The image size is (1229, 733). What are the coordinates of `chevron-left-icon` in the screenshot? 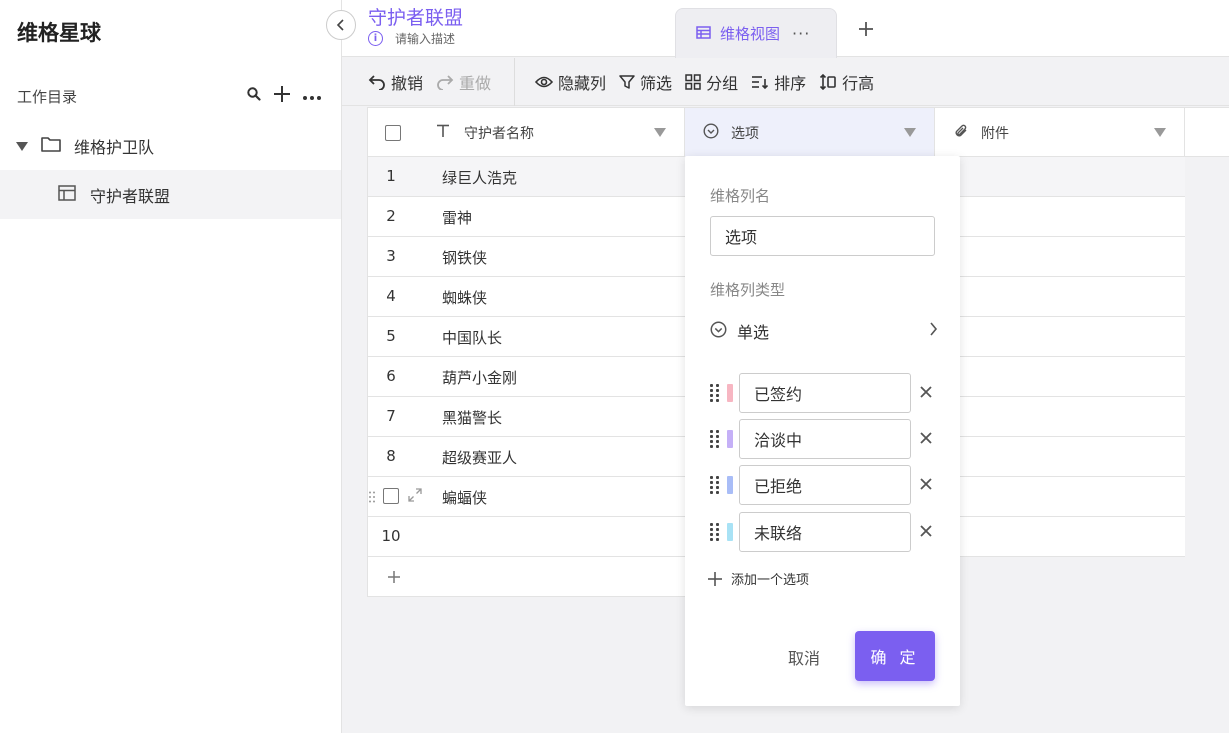 It's located at (340, 25).